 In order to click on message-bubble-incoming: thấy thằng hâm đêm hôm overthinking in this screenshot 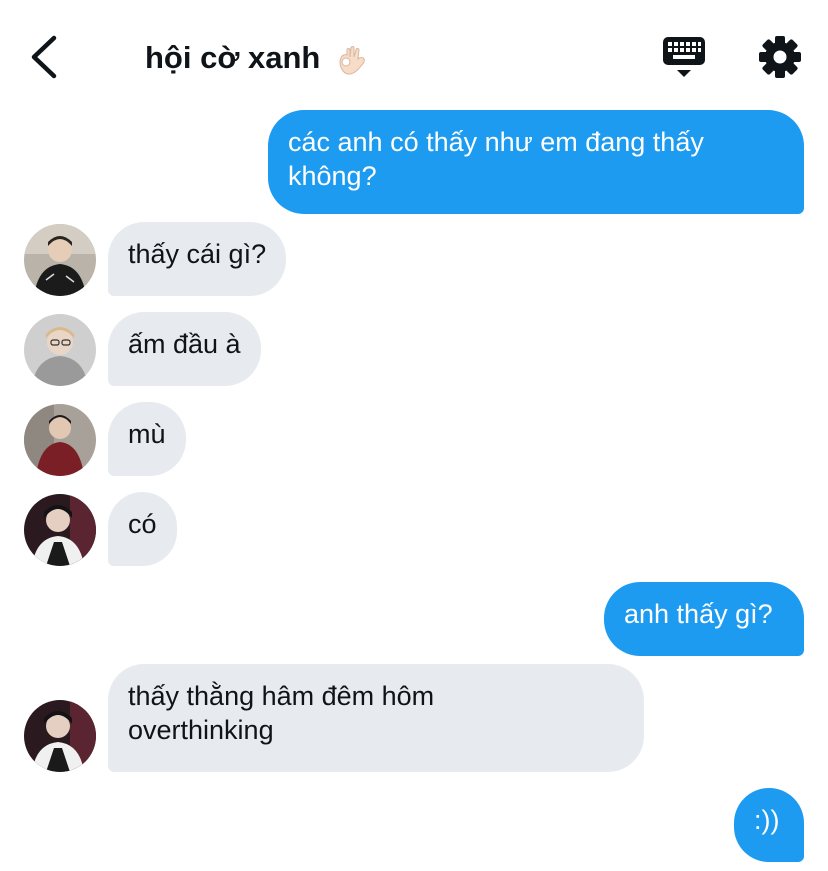, I will do `click(376, 718)`.